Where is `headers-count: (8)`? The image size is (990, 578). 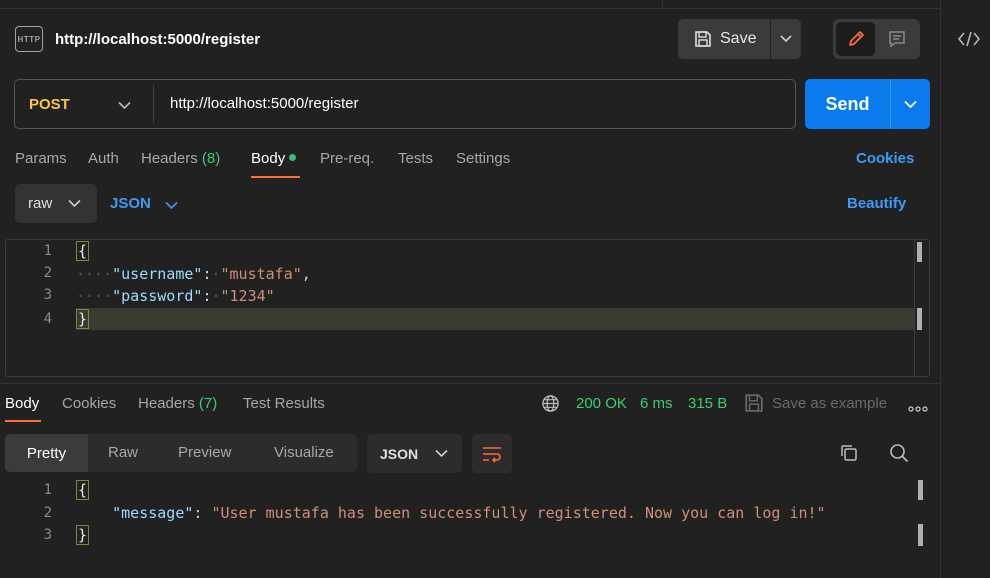
headers-count: (8) is located at coordinates (211, 158).